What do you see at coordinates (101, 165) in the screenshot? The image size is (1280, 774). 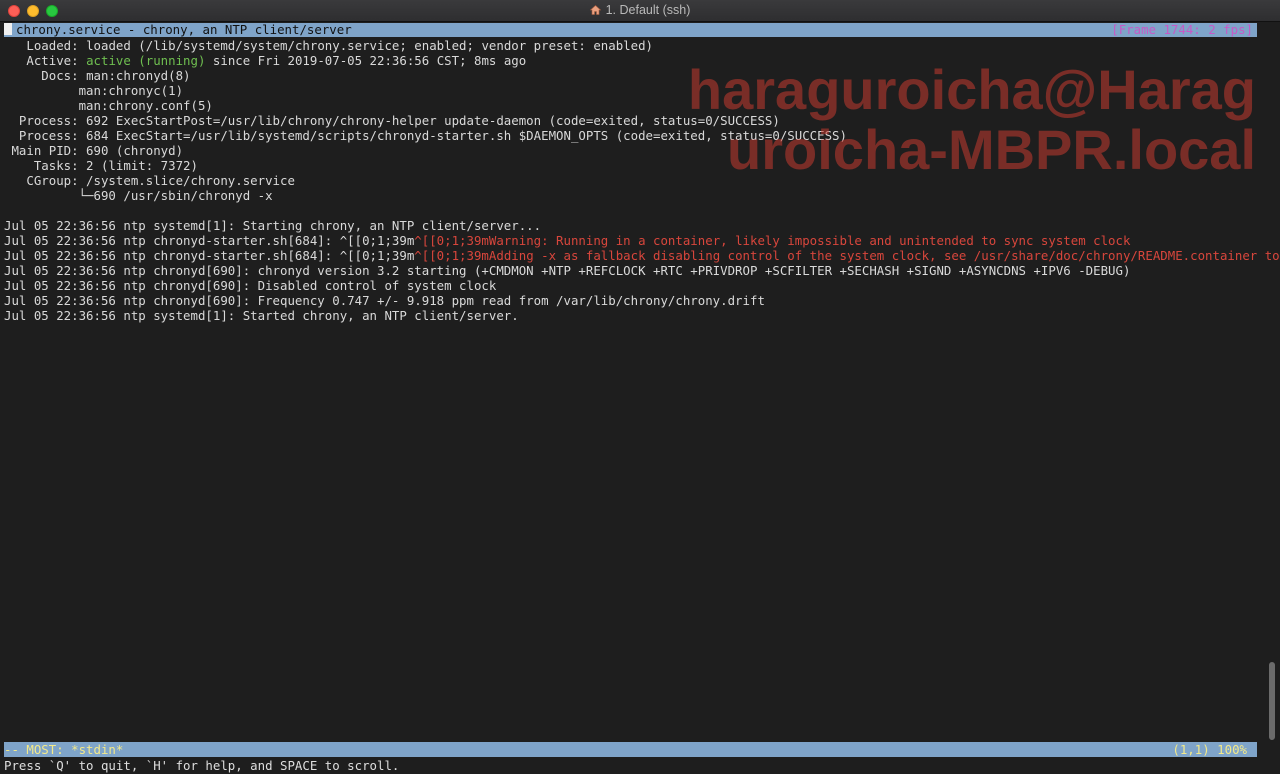 I see `tasks-line: Tasks: 2 (limit: 7372)` at bounding box center [101, 165].